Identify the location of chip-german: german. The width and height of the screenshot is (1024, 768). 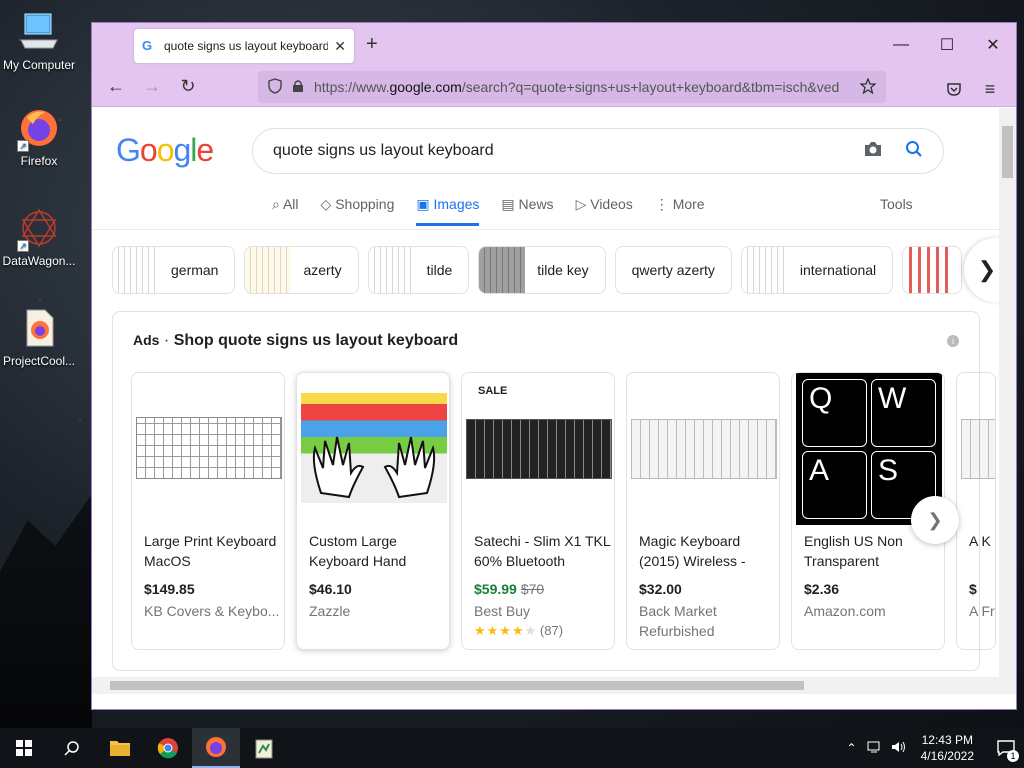
(174, 270).